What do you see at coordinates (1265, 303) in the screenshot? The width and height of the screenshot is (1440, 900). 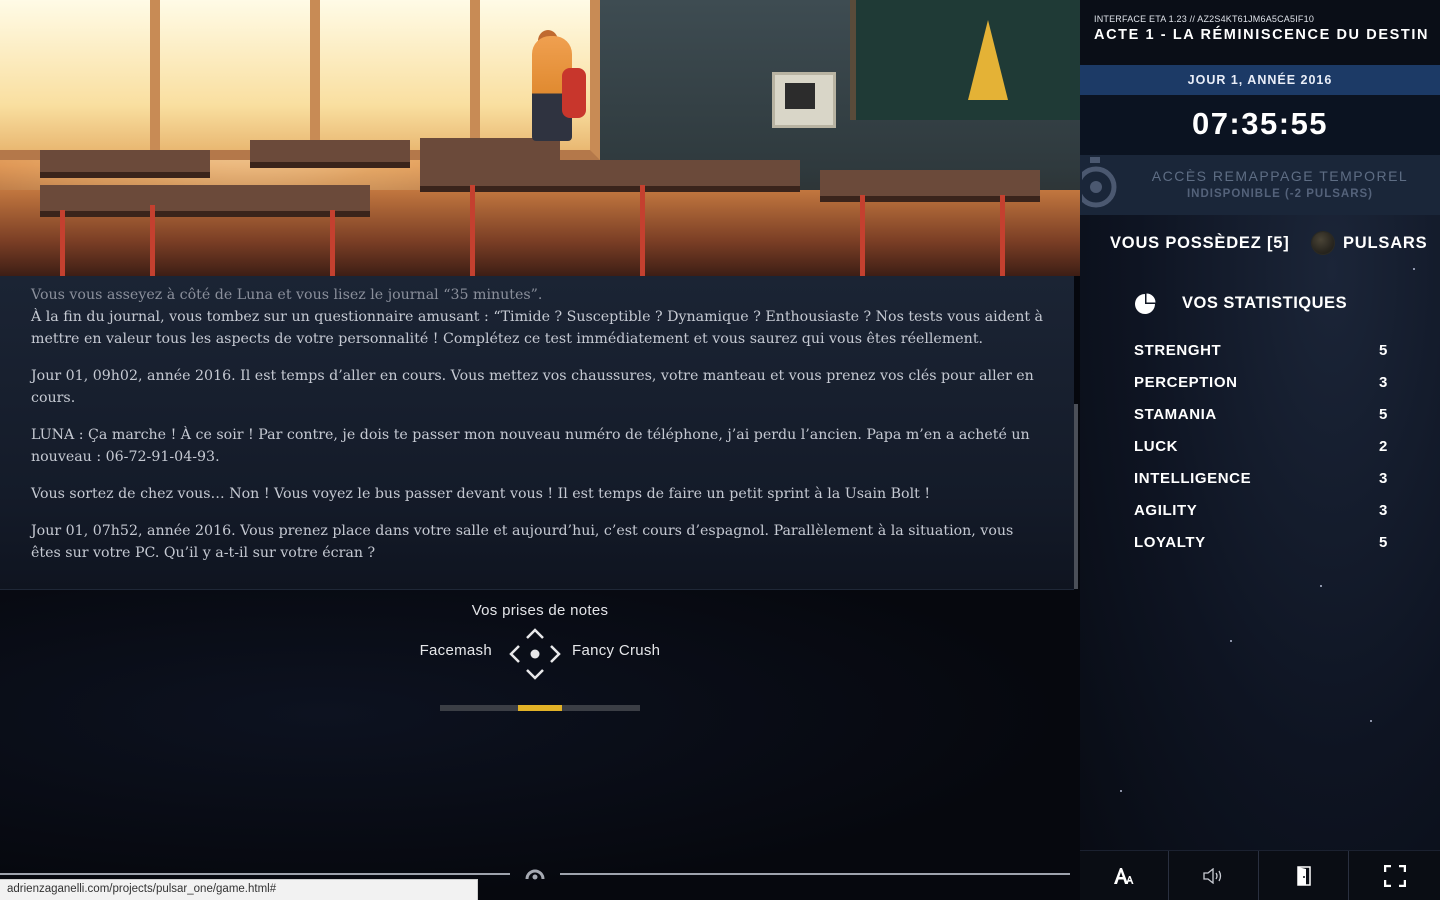 I see `stats-title: VOS STATISTIQUES` at bounding box center [1265, 303].